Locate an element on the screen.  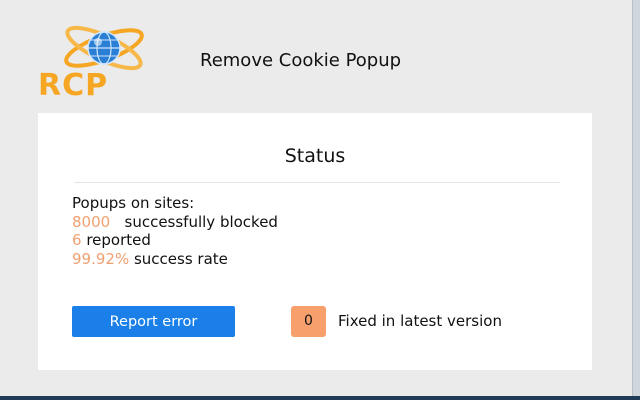
background-window-edge is located at coordinates (636, 200).